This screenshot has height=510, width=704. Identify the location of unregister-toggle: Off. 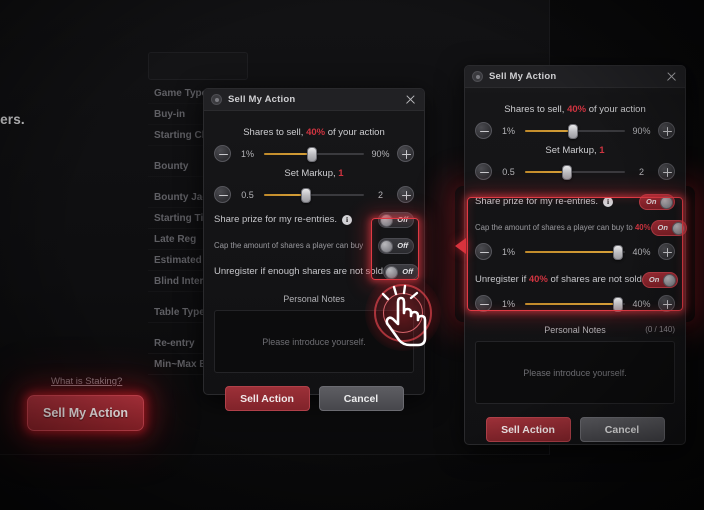
(401, 271).